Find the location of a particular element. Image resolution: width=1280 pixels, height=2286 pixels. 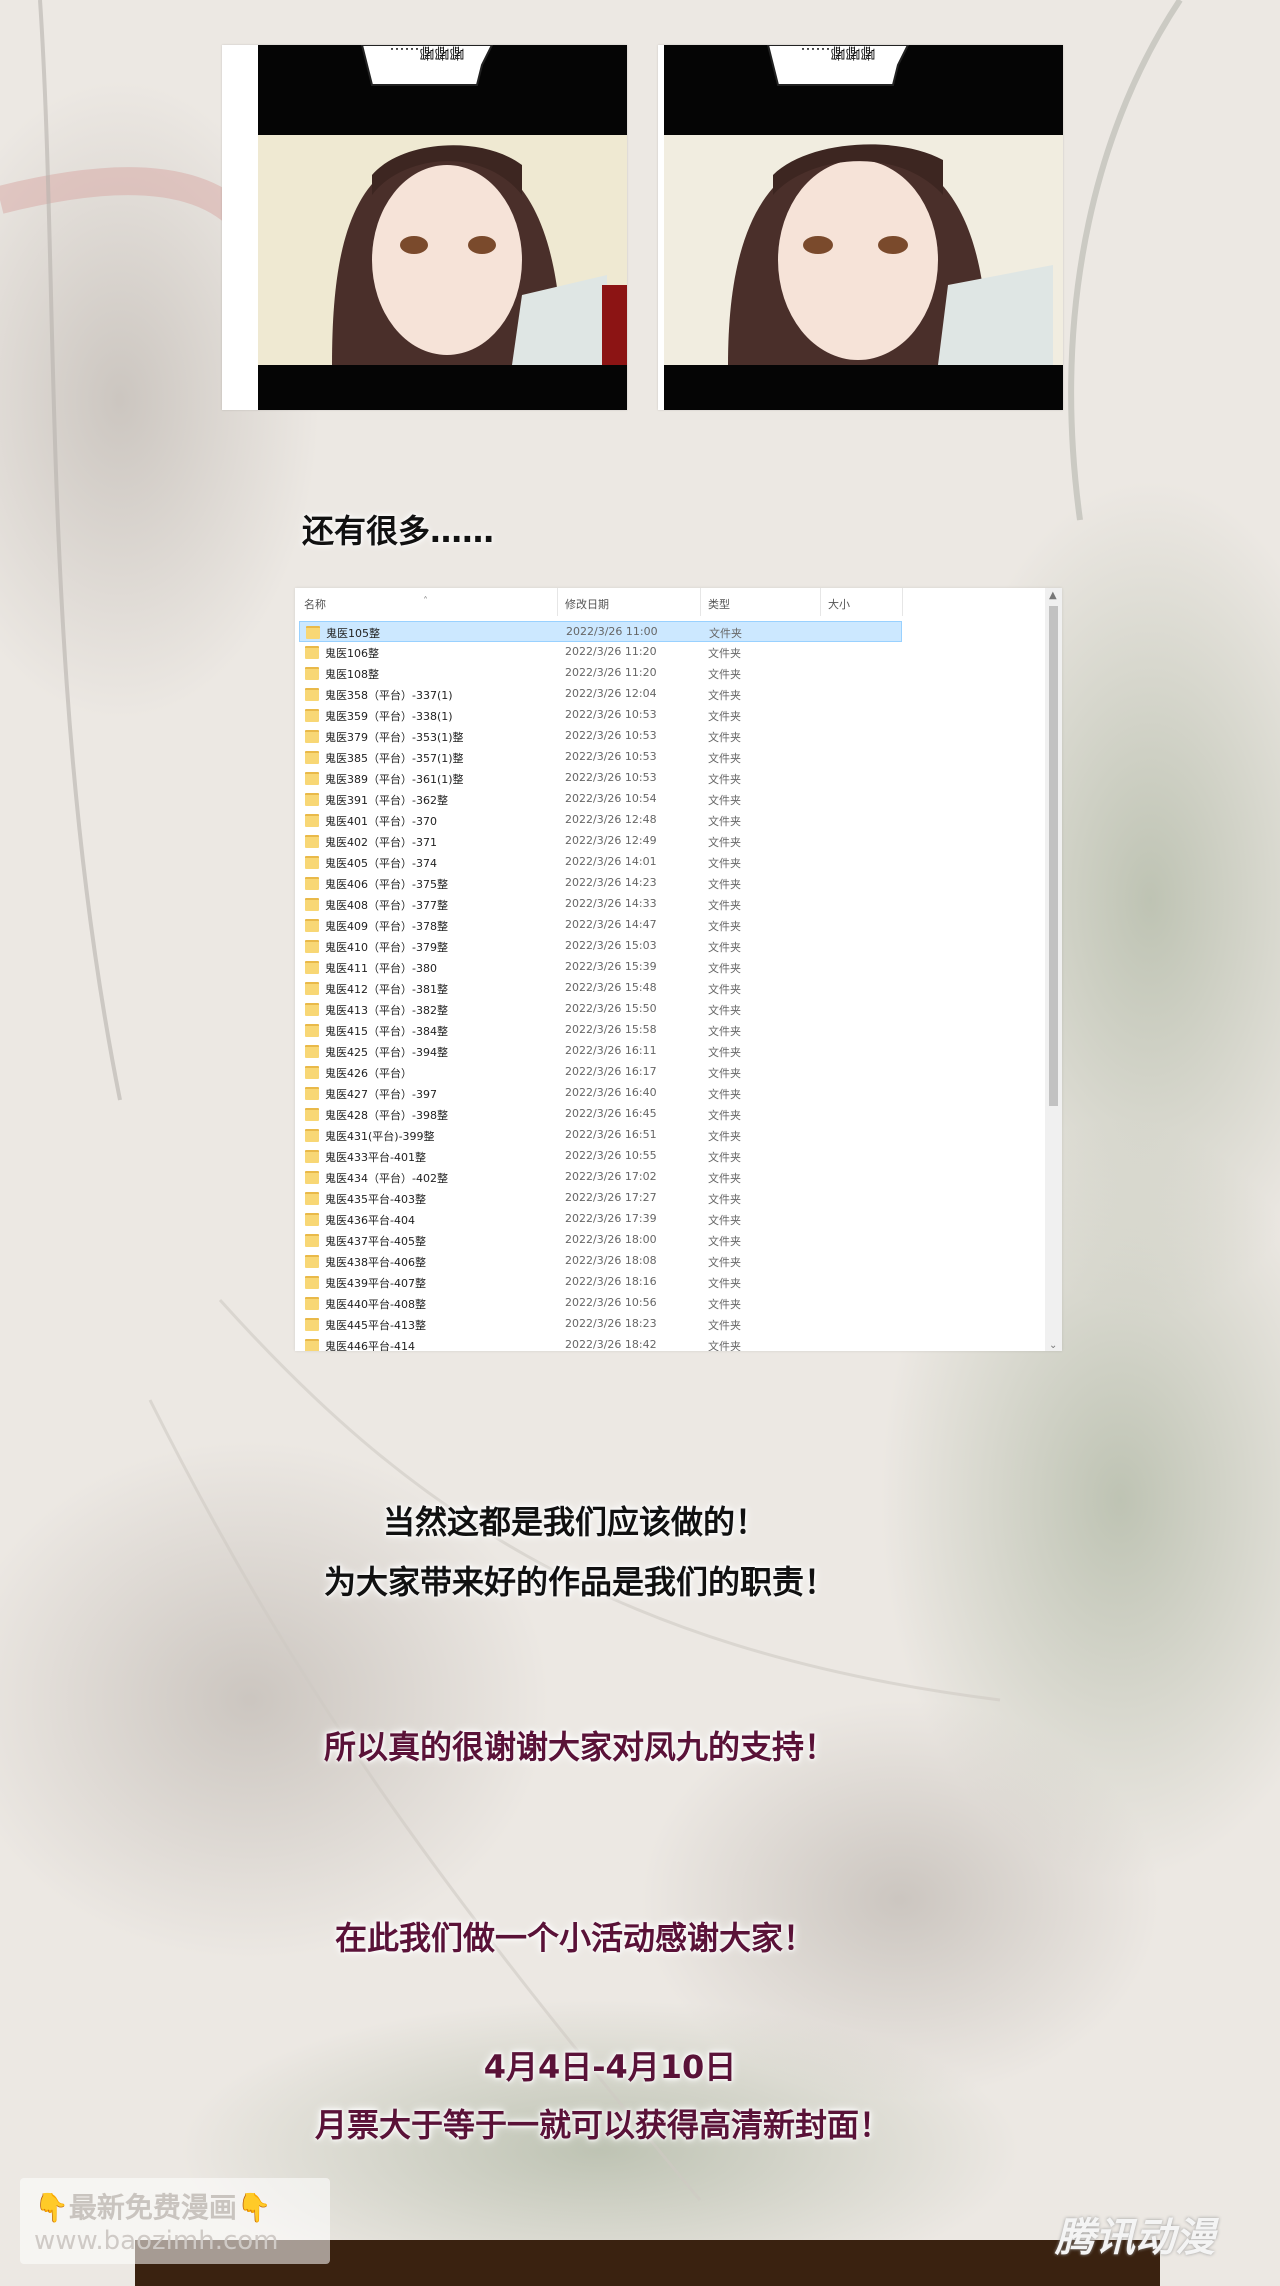

file-row: 鬼医408（平台）-377整 2022/3/26 14:33 文件夹 is located at coordinates (670, 904).